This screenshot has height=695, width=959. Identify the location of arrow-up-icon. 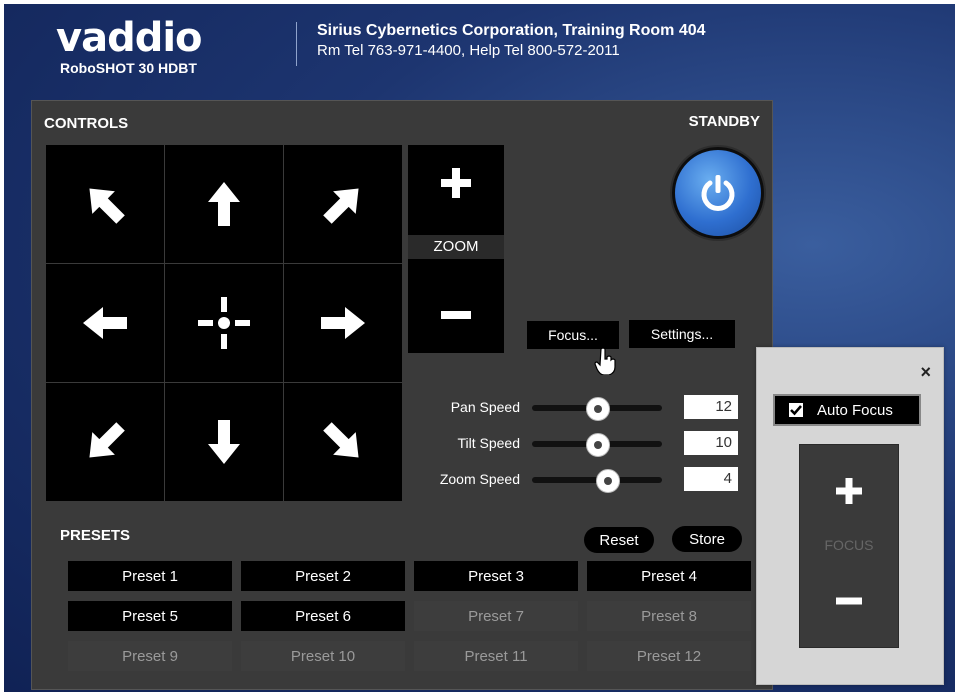
(224, 204).